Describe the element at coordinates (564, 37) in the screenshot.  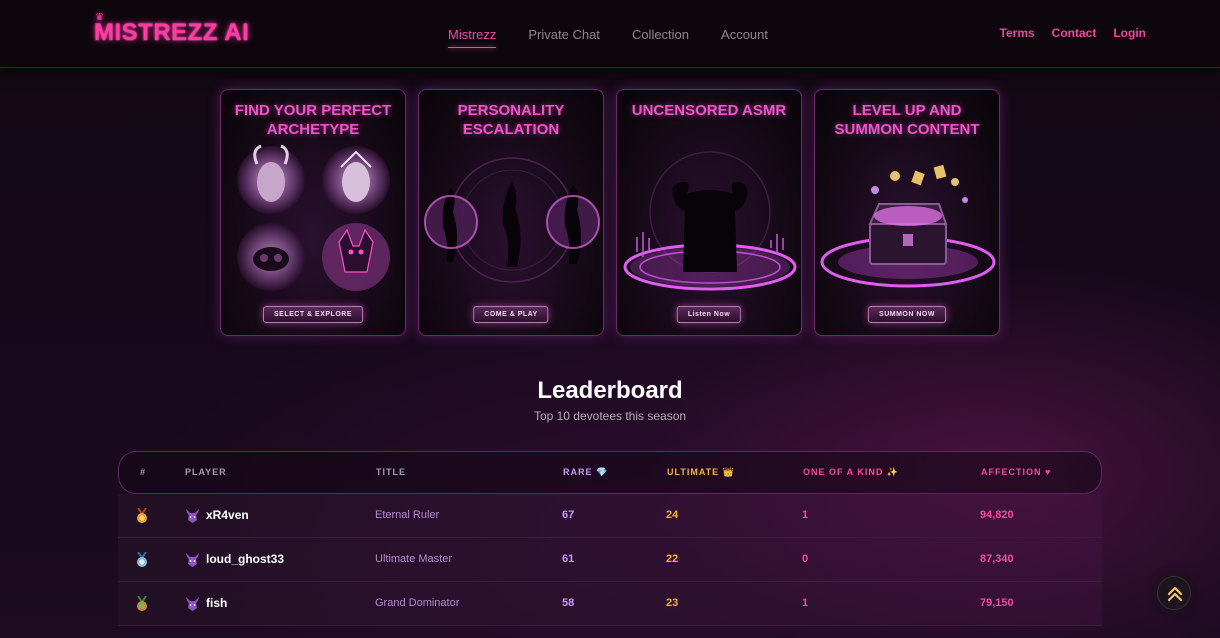
I see `tab-private-chat: Private Chat` at that location.